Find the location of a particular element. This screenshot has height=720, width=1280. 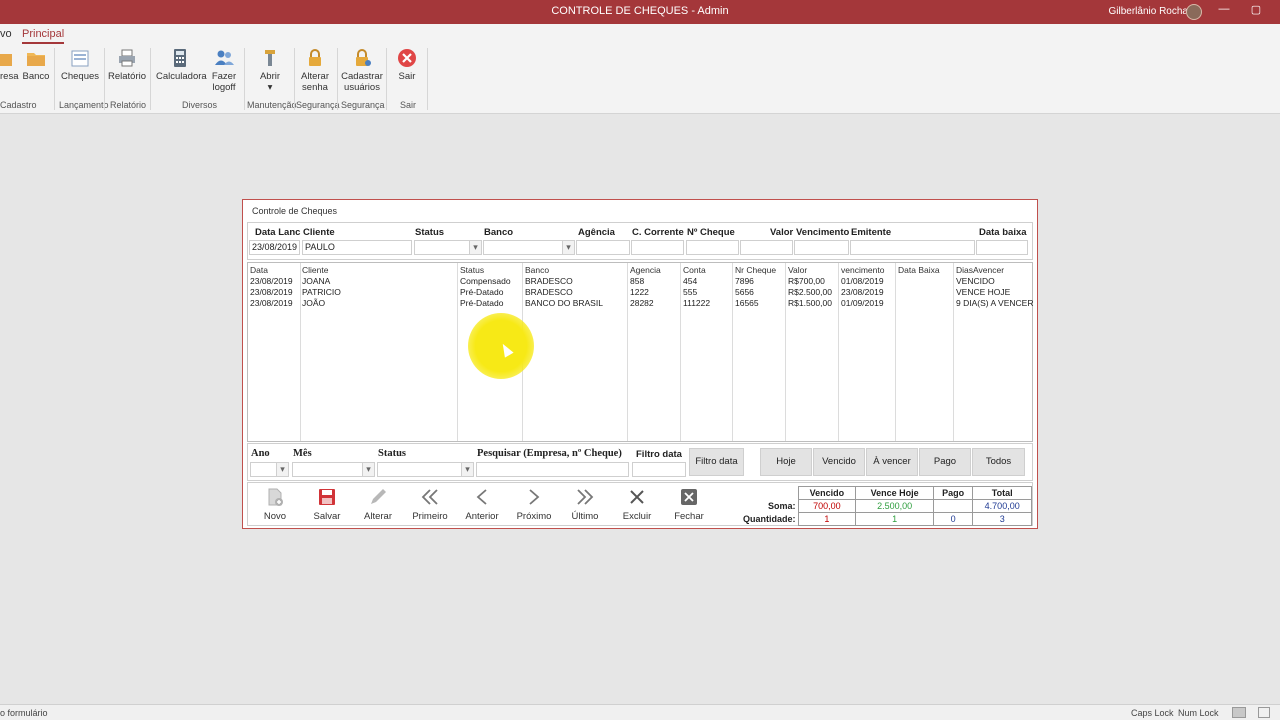

relatorio-button: Relatório is located at coordinates (127, 65).